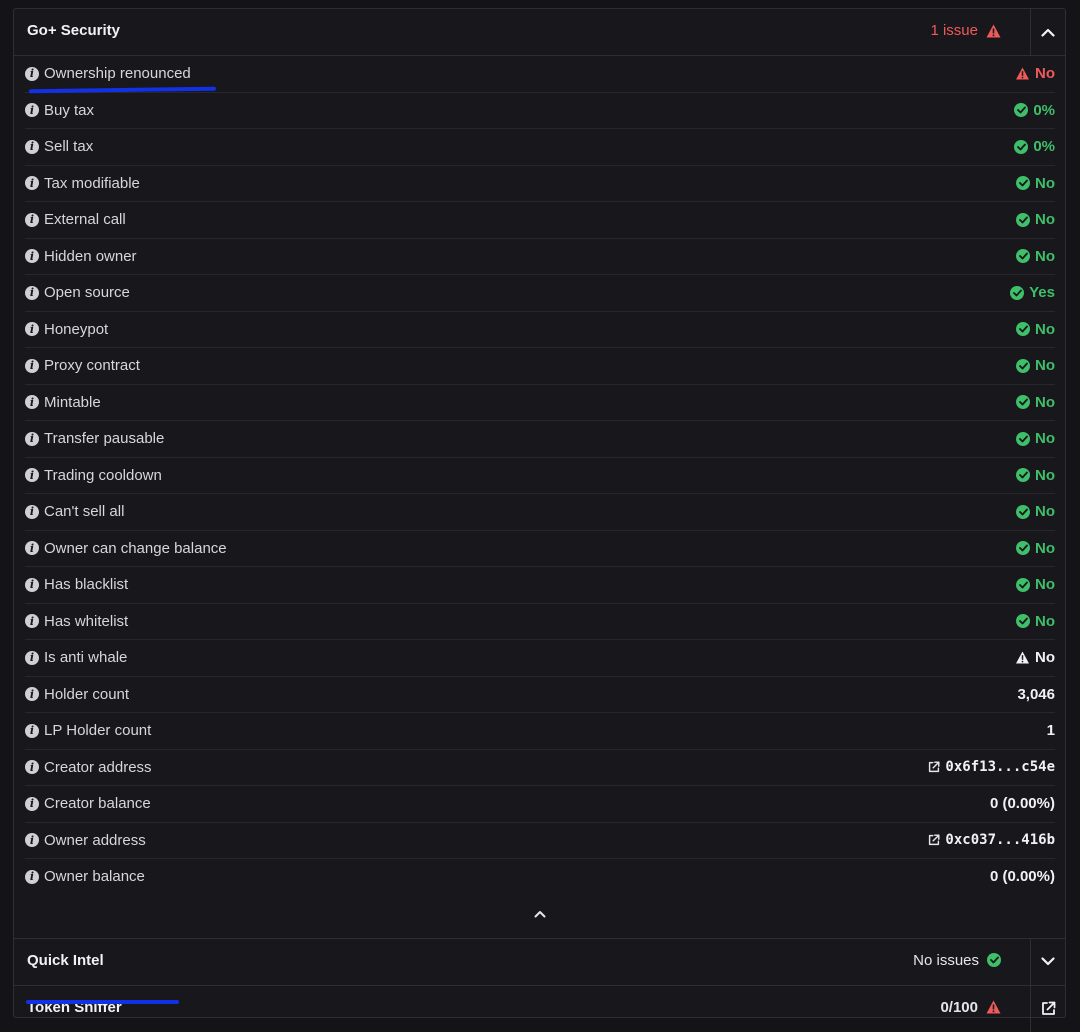 Image resolution: width=1080 pixels, height=1032 pixels. I want to click on row-label: Hidden owner, so click(90, 256).